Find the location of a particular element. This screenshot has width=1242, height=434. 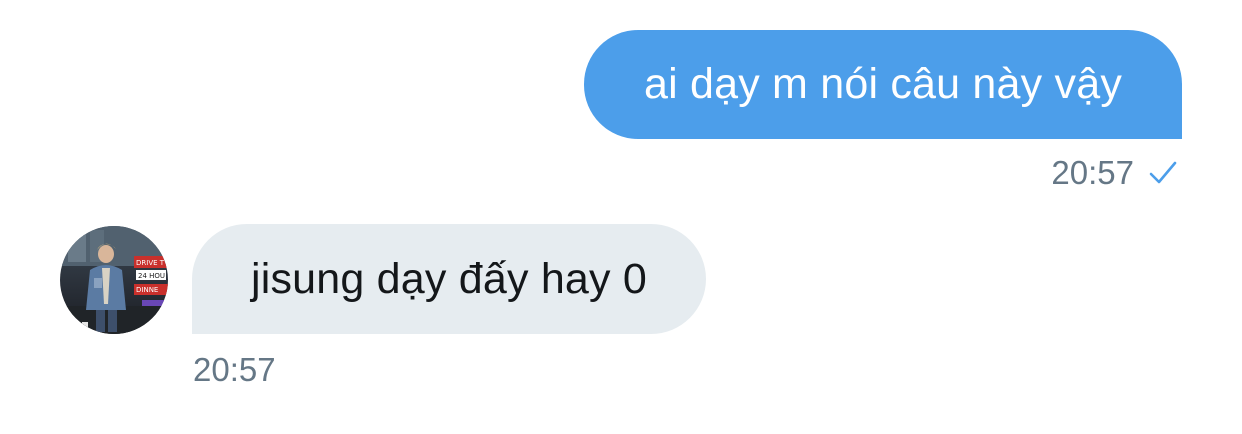

avatar-sign-text-3: DINNE is located at coordinates (147, 290).